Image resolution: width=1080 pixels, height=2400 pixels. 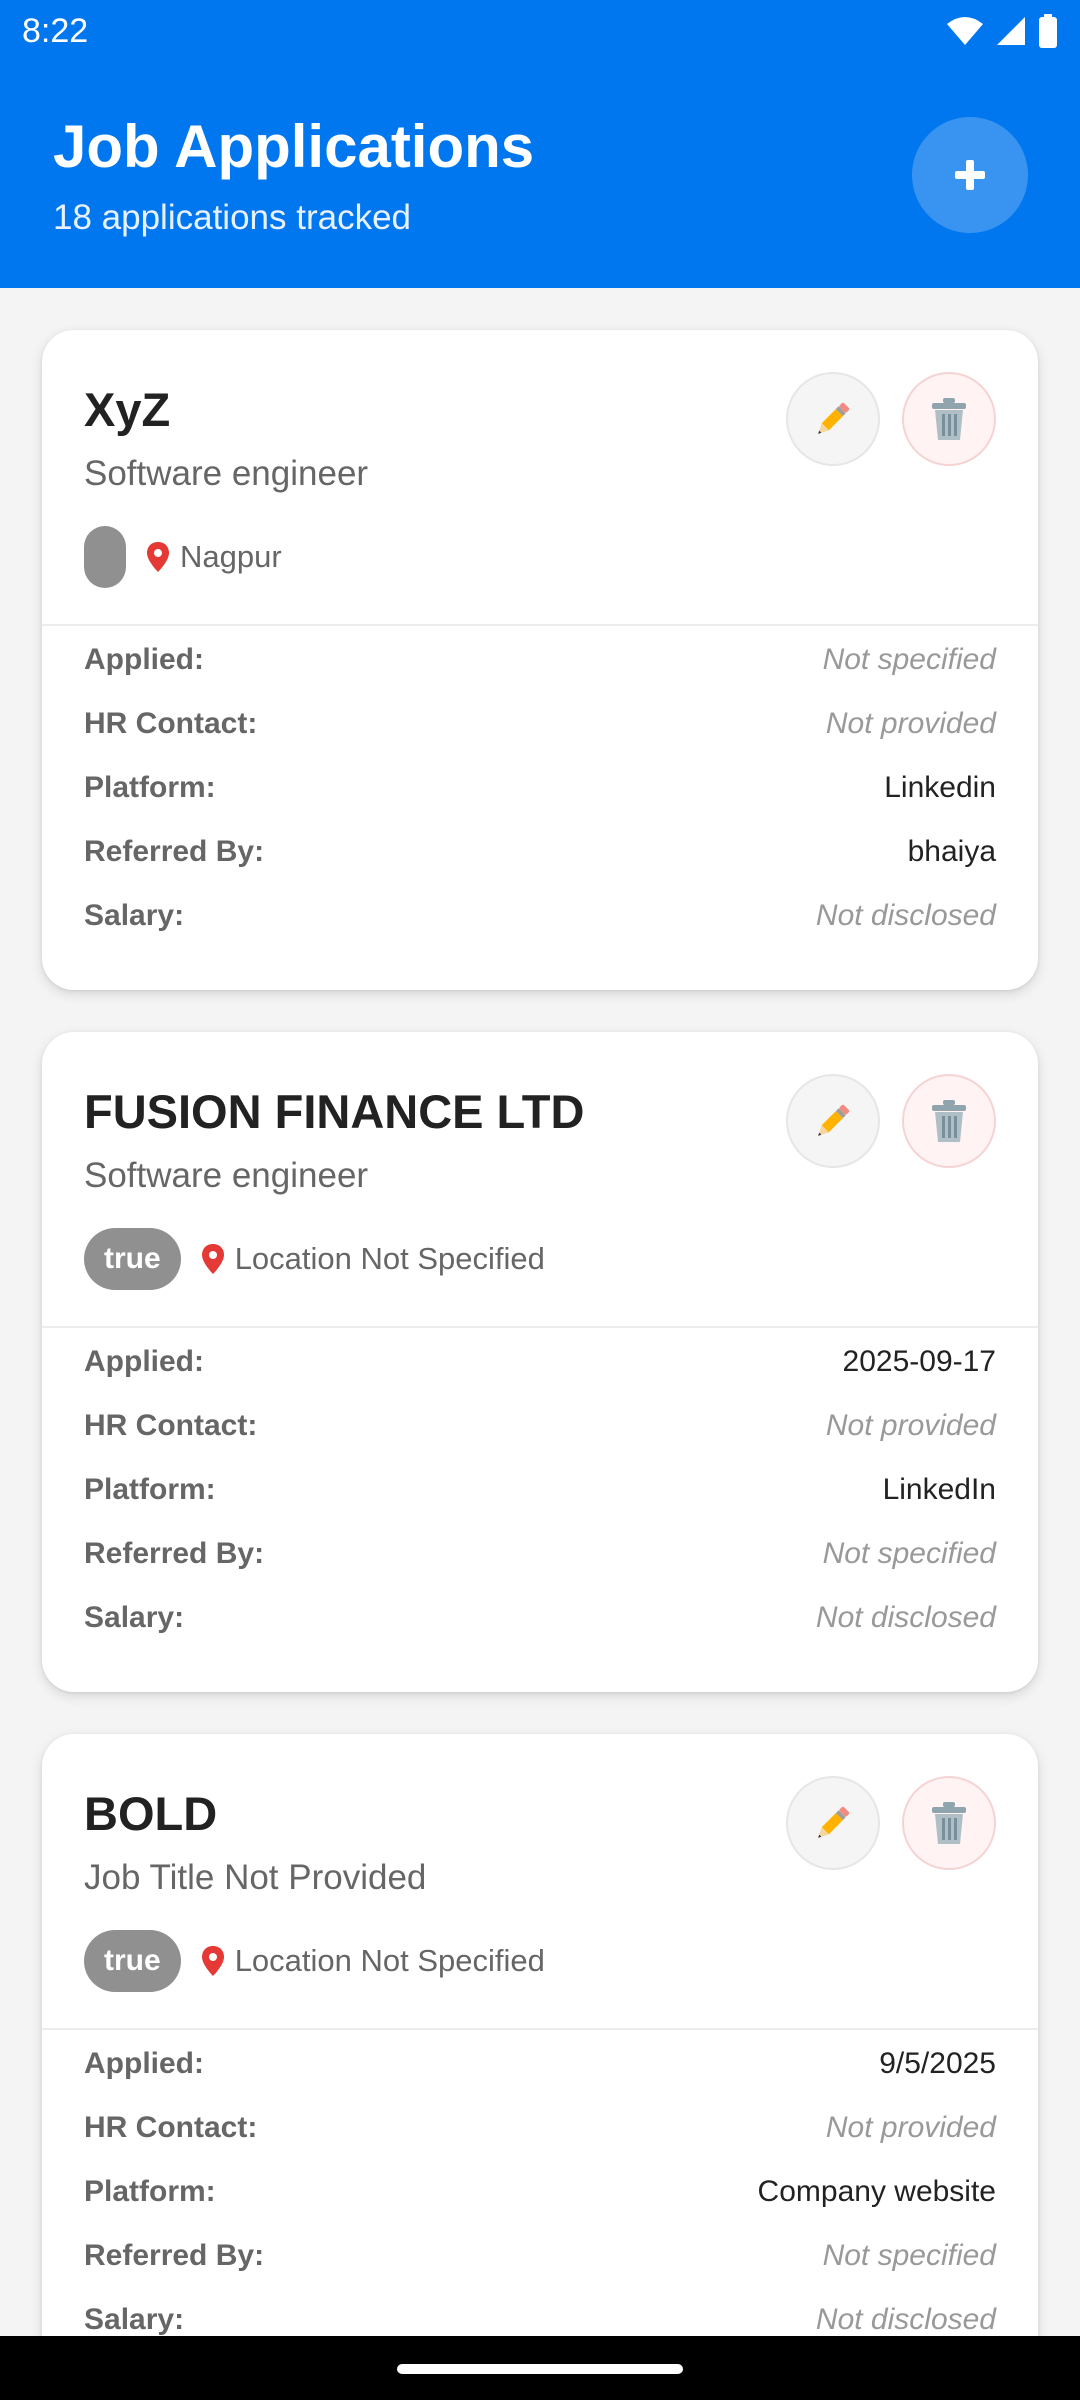 I want to click on applied-row: Applied: 2025-09-17, so click(x=540, y=1362).